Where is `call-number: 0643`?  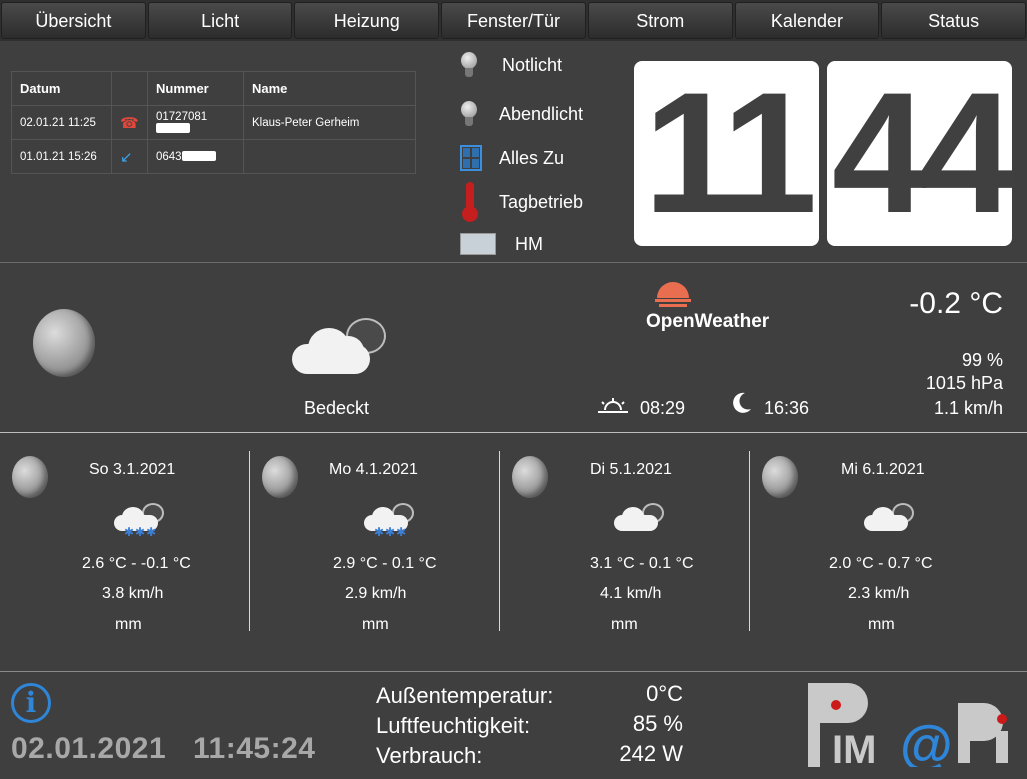 call-number: 0643 is located at coordinates (169, 156).